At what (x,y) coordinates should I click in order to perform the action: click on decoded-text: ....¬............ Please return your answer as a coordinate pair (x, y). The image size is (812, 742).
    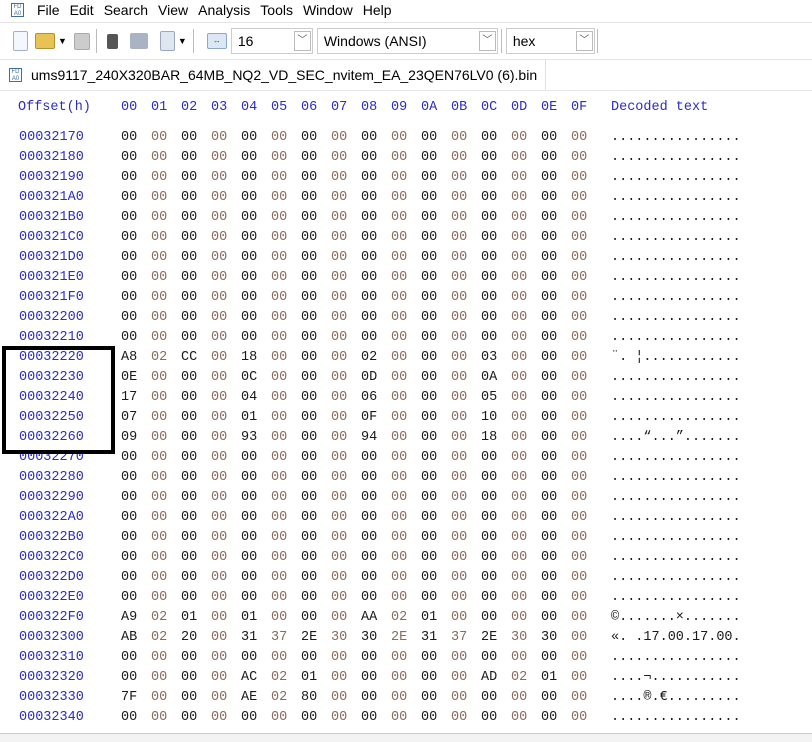
    Looking at the image, I should click on (676, 677).